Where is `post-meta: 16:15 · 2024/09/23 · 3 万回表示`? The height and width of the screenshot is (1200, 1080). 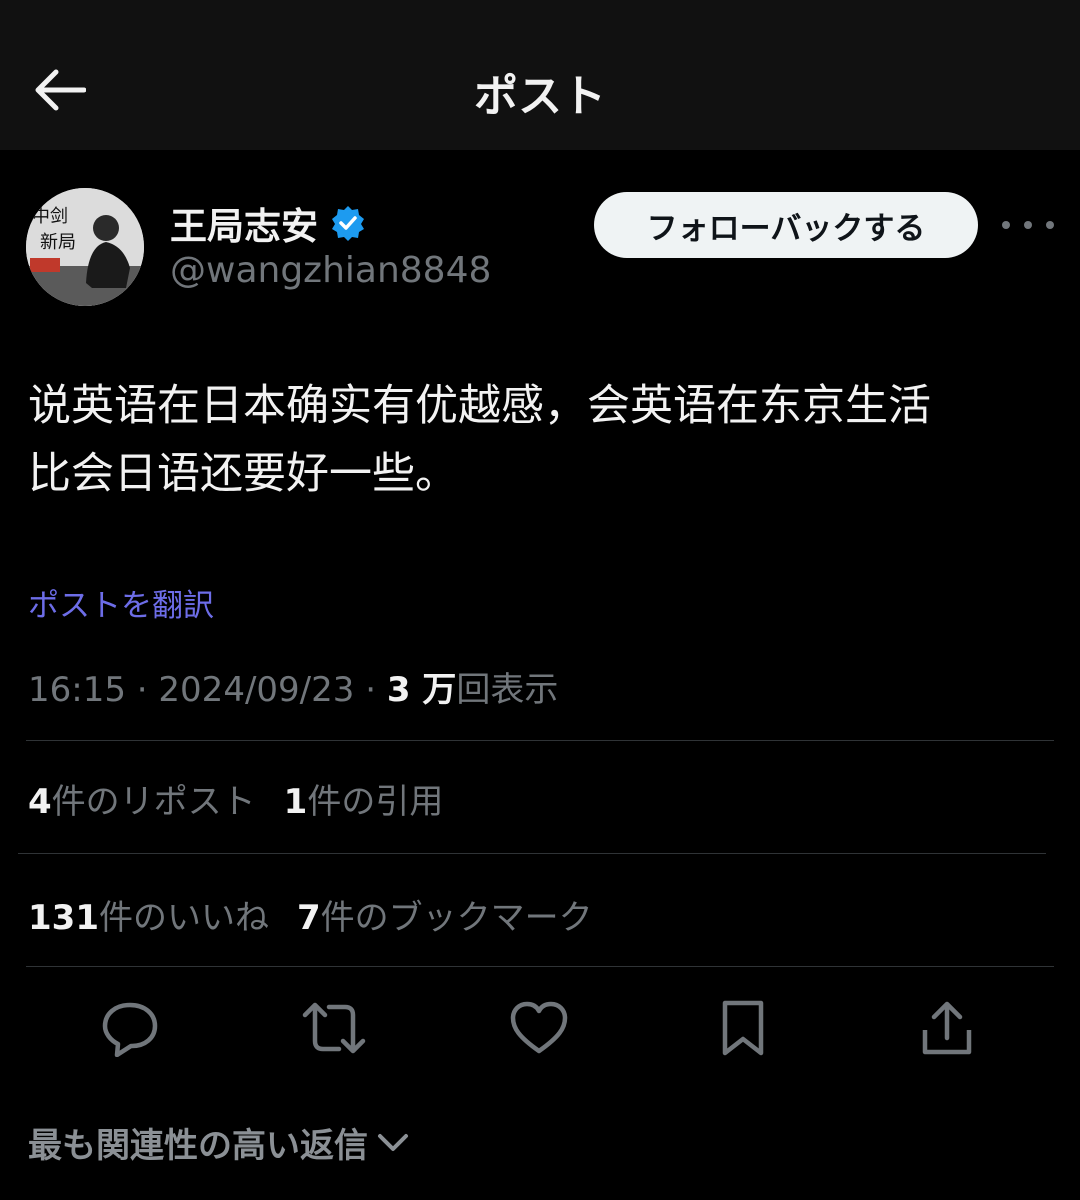
post-meta: 16:15 · 2024/09/23 · 3 万回表示 is located at coordinates (293, 686).